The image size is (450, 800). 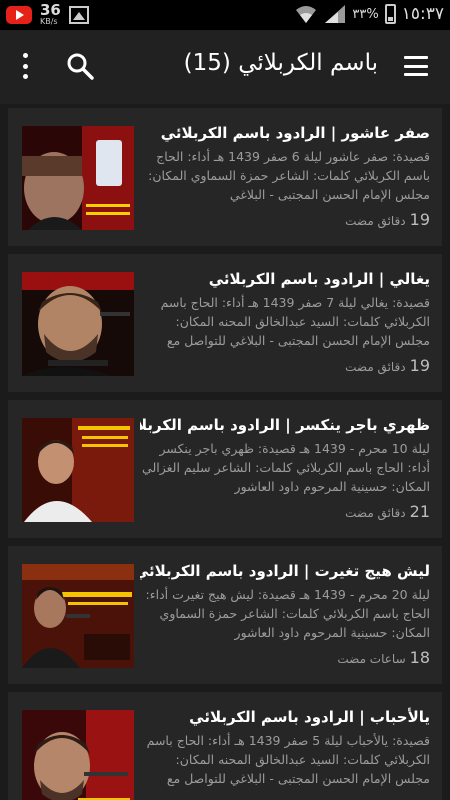 I want to click on page-title: باسم الكربلائي (15), so click(x=280, y=63).